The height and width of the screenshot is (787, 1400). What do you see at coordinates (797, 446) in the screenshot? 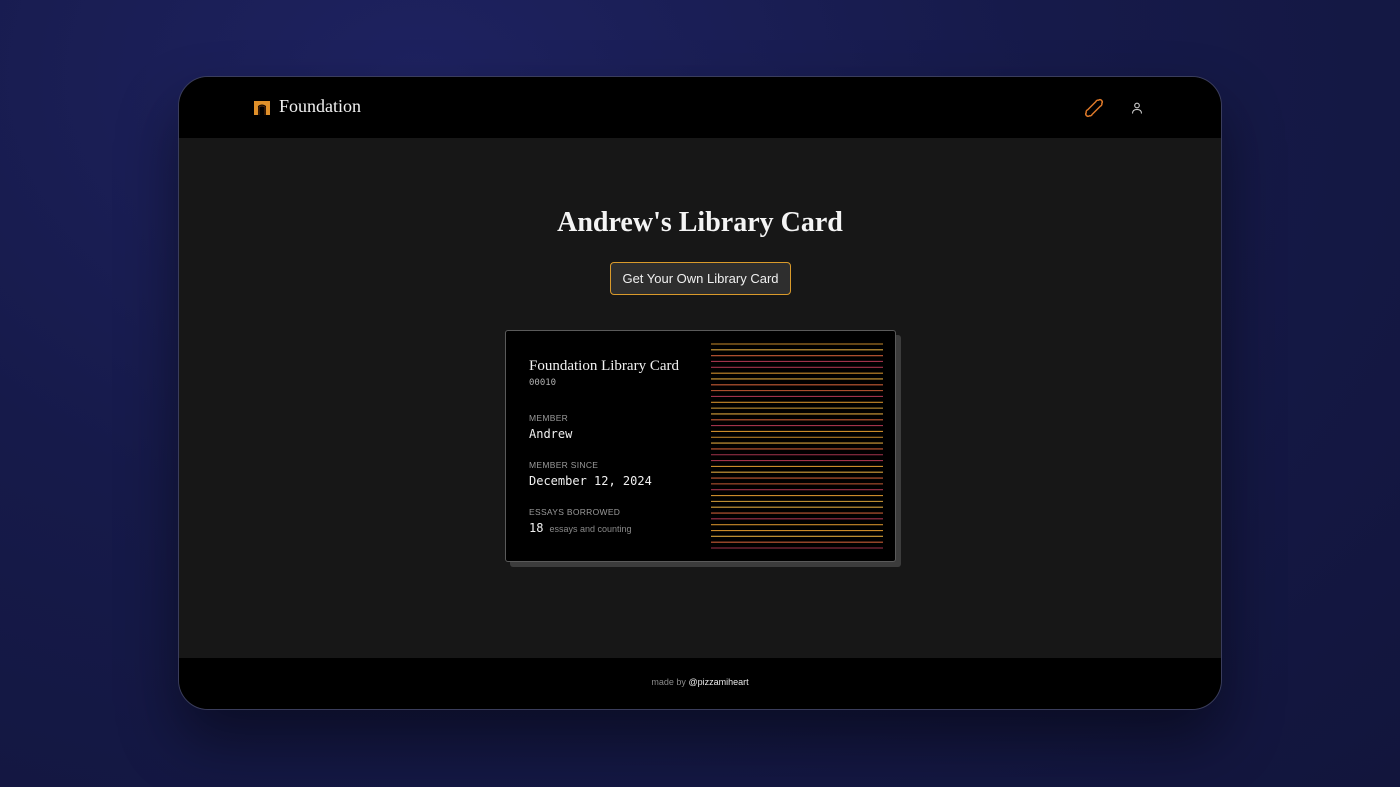
I see `card-stripes-pattern` at bounding box center [797, 446].